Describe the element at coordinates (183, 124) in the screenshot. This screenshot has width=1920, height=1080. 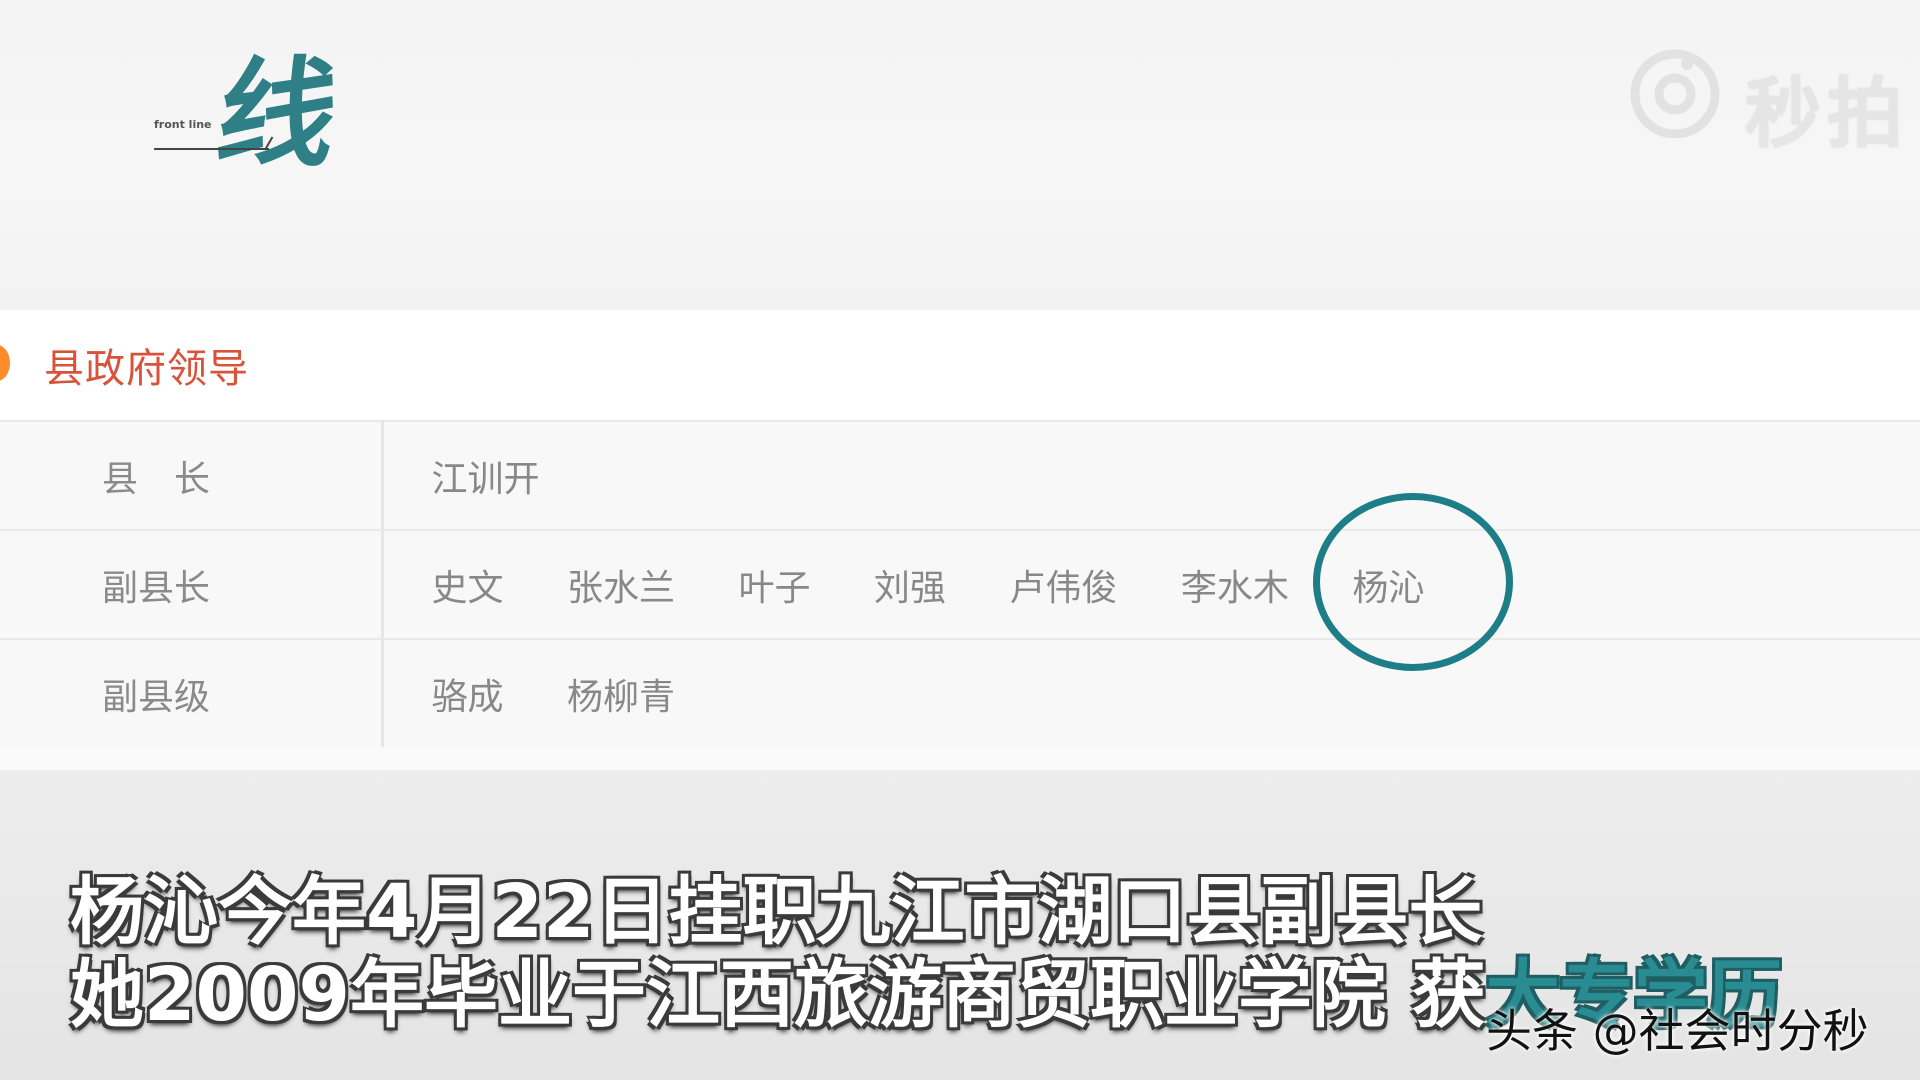
I see `logo-subtext: front line` at that location.